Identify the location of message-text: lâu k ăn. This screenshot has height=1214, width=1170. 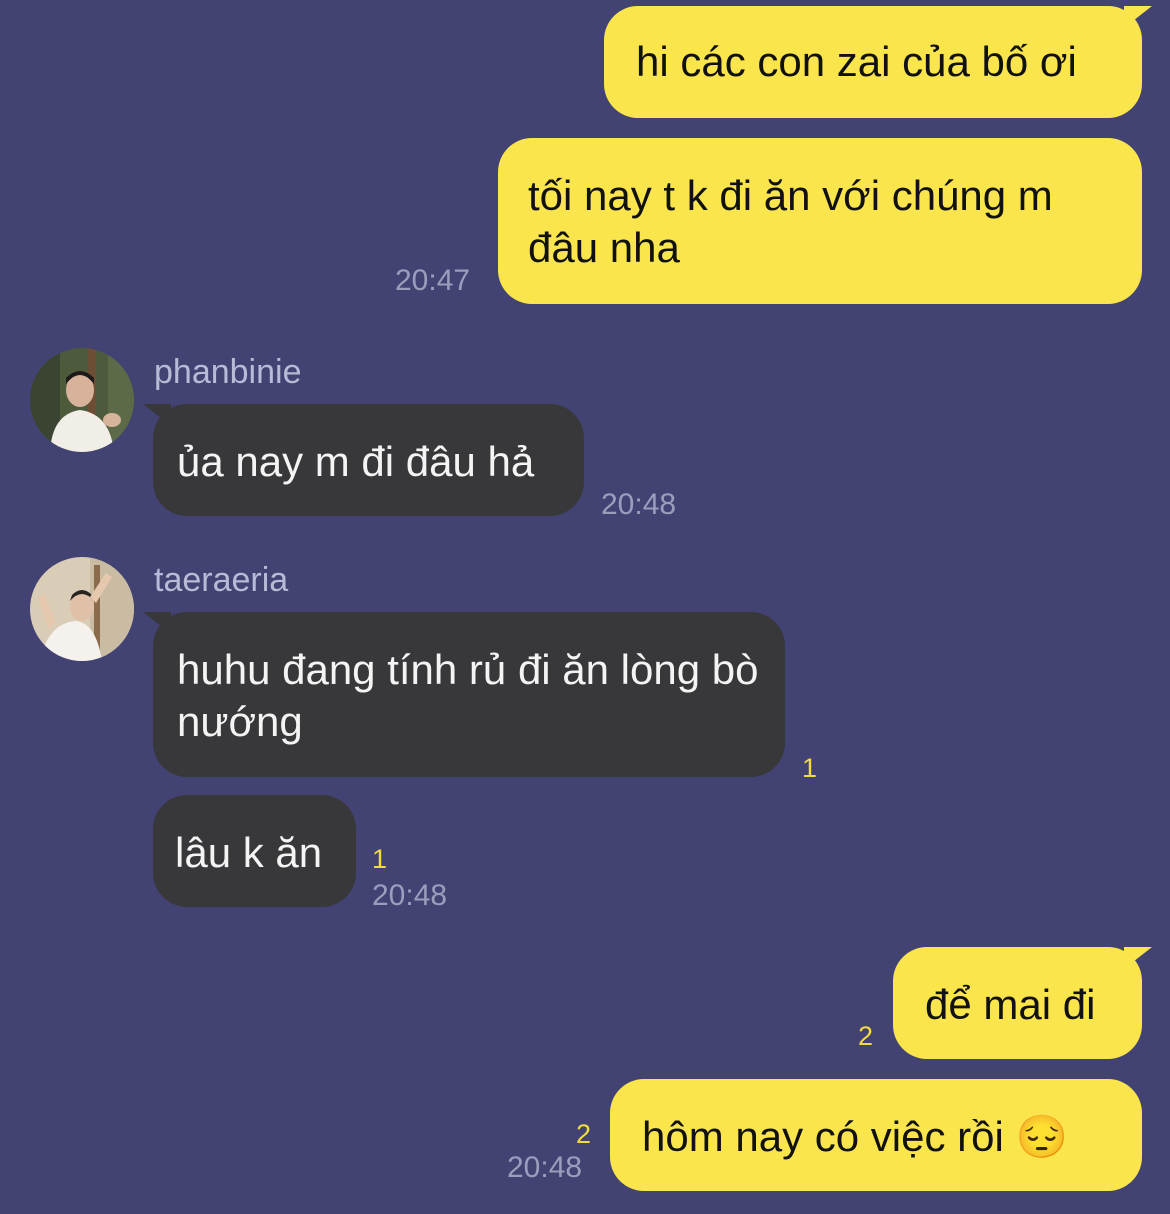
(249, 852).